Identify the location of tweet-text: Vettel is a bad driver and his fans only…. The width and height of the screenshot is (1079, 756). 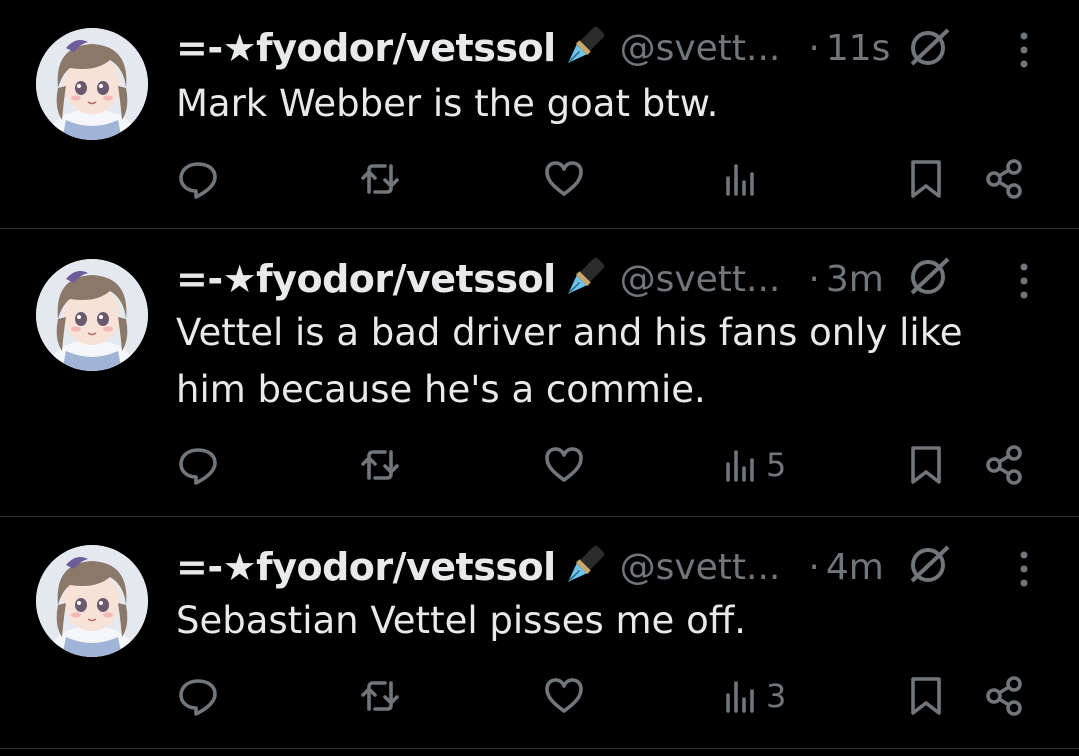
(606, 361).